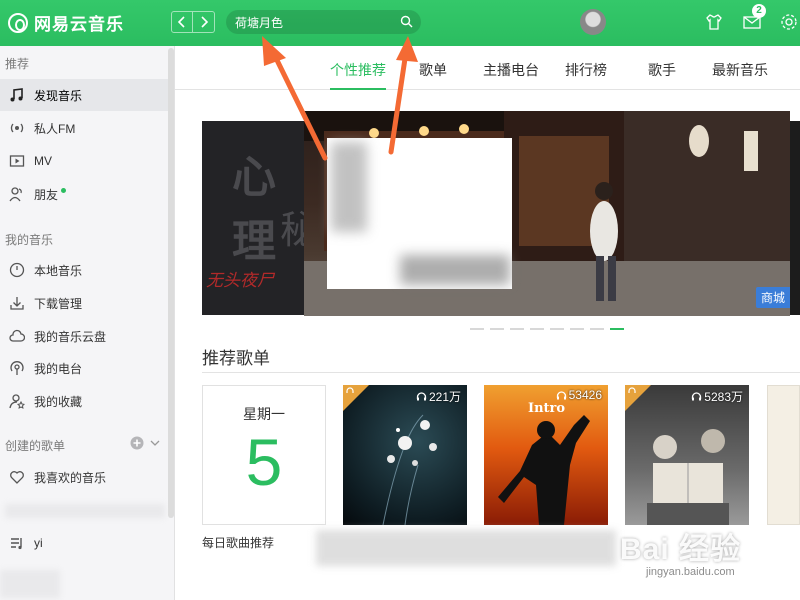  What do you see at coordinates (84, 161) in the screenshot?
I see `sidebar-item-mv: MV` at bounding box center [84, 161].